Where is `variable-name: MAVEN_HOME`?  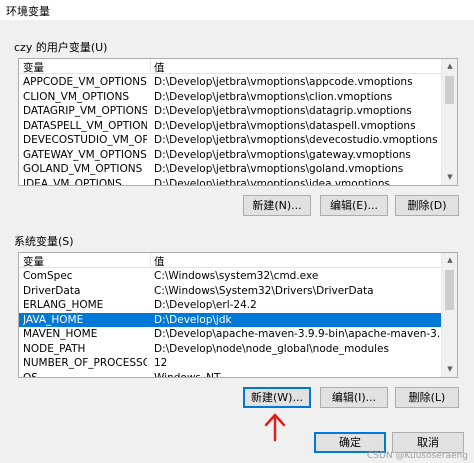
variable-name: MAVEN_HOME is located at coordinates (60, 334).